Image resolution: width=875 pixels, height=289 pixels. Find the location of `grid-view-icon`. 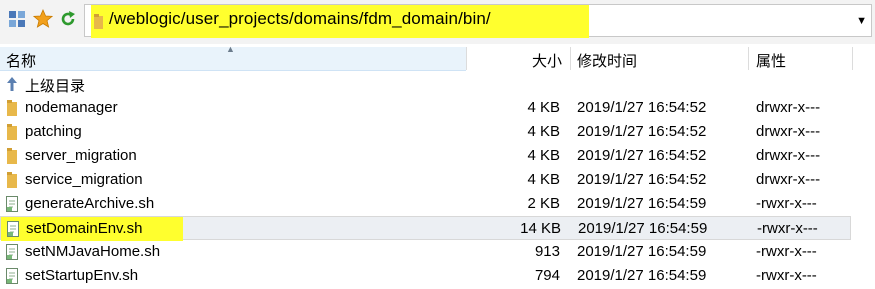

grid-view-icon is located at coordinates (17, 19).